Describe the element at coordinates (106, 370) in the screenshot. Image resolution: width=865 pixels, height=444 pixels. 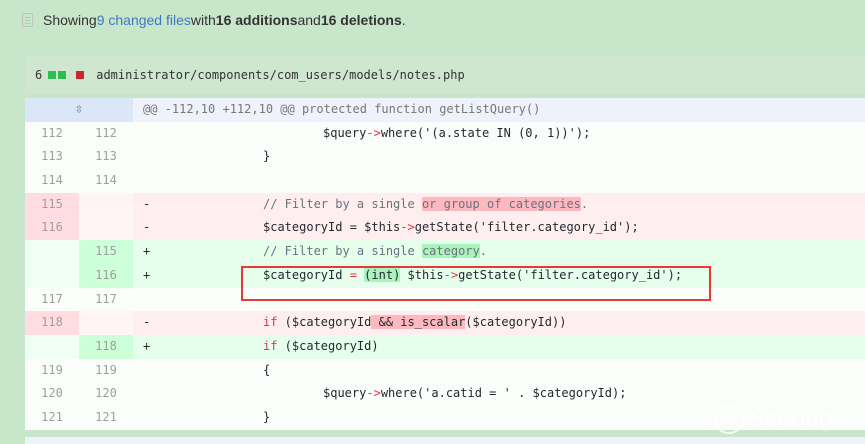
I see `new-line-number: 119` at that location.